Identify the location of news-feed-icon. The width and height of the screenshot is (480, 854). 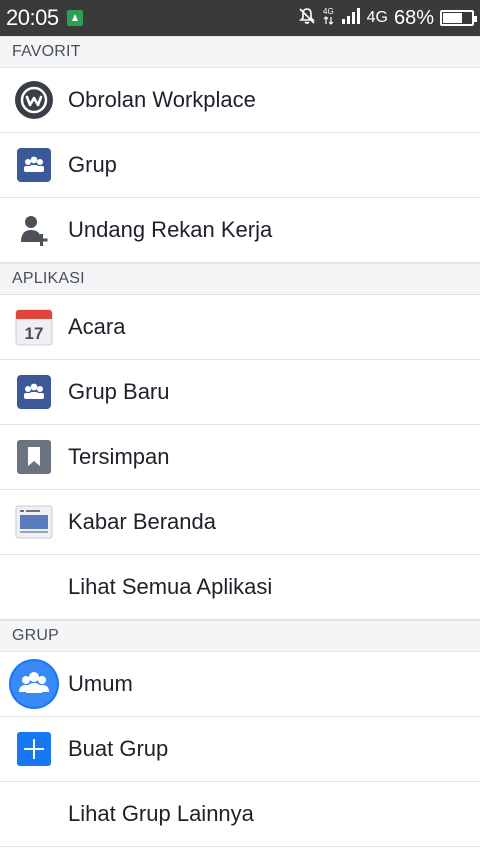
(34, 522).